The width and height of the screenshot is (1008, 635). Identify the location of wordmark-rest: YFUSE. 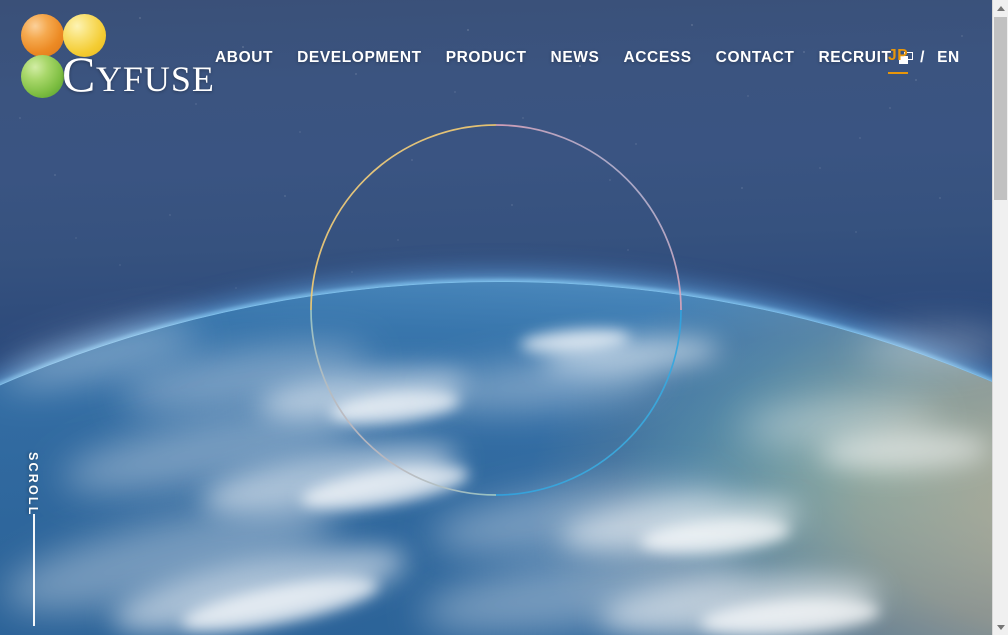
(155, 79).